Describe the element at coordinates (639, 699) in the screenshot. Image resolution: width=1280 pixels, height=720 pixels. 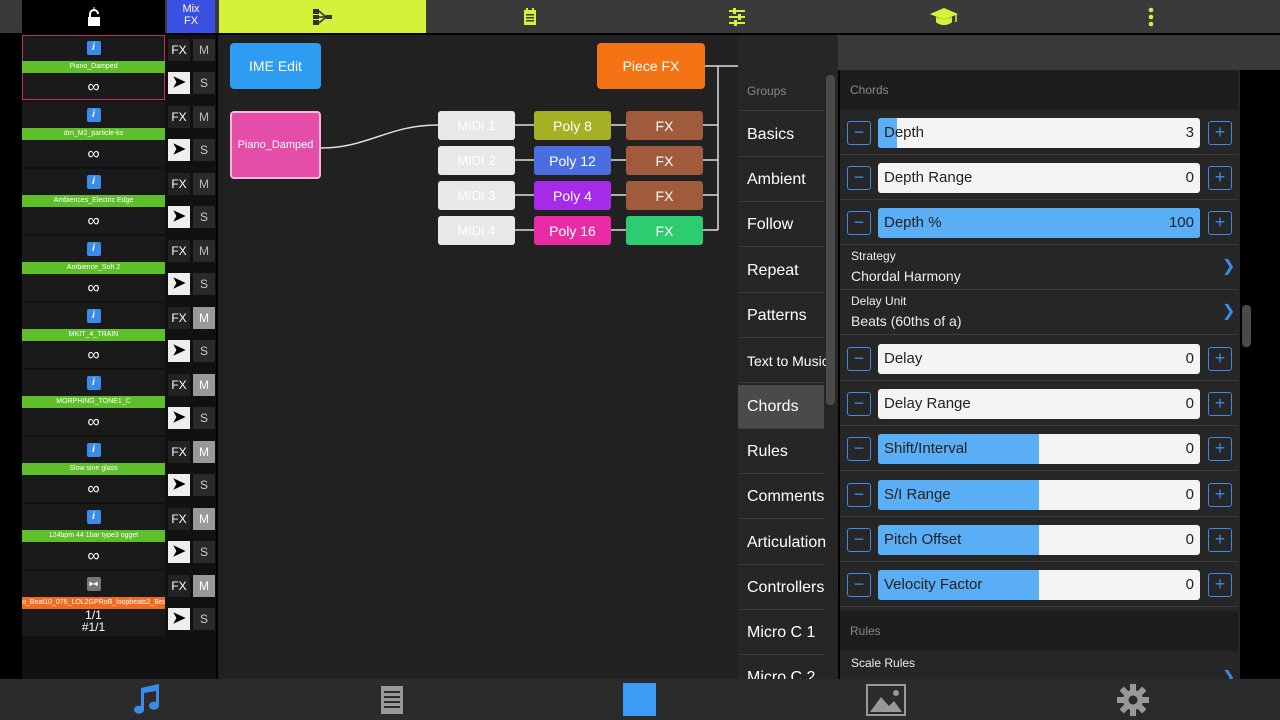
I see `square-icon` at that location.